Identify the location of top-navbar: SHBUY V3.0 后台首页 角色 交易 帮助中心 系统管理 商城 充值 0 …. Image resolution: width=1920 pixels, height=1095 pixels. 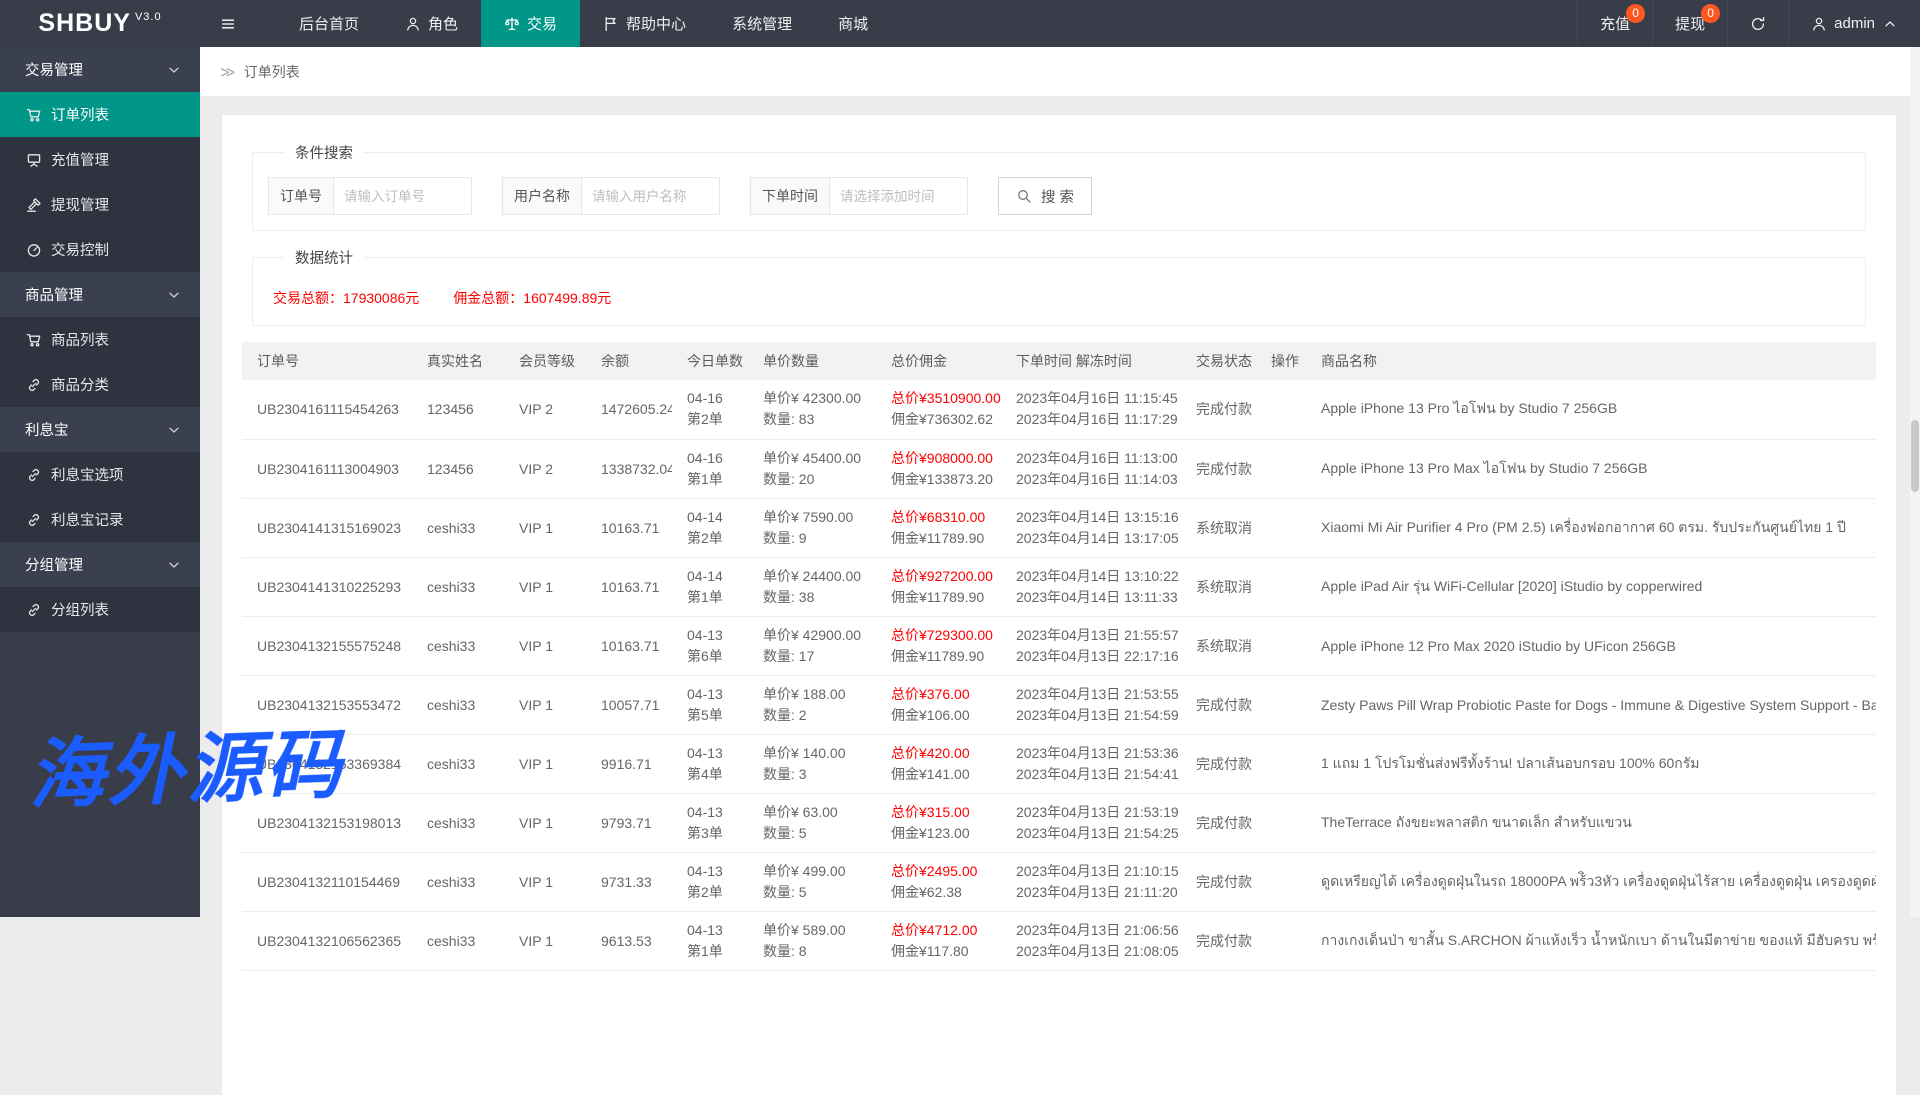
(960, 23).